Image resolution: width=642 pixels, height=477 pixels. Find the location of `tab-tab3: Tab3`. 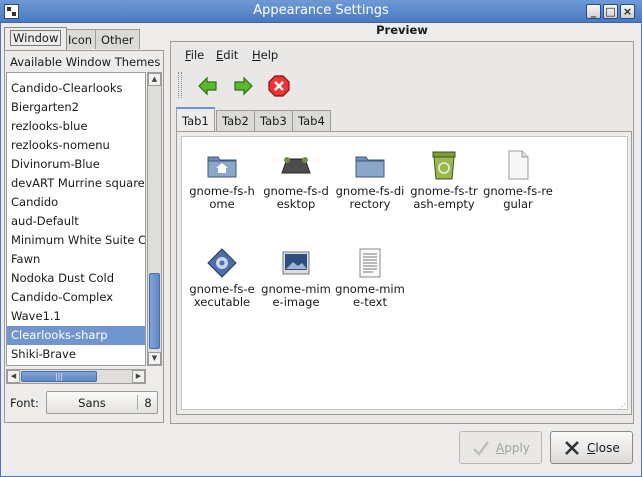

tab-tab3: Tab3 is located at coordinates (273, 120).